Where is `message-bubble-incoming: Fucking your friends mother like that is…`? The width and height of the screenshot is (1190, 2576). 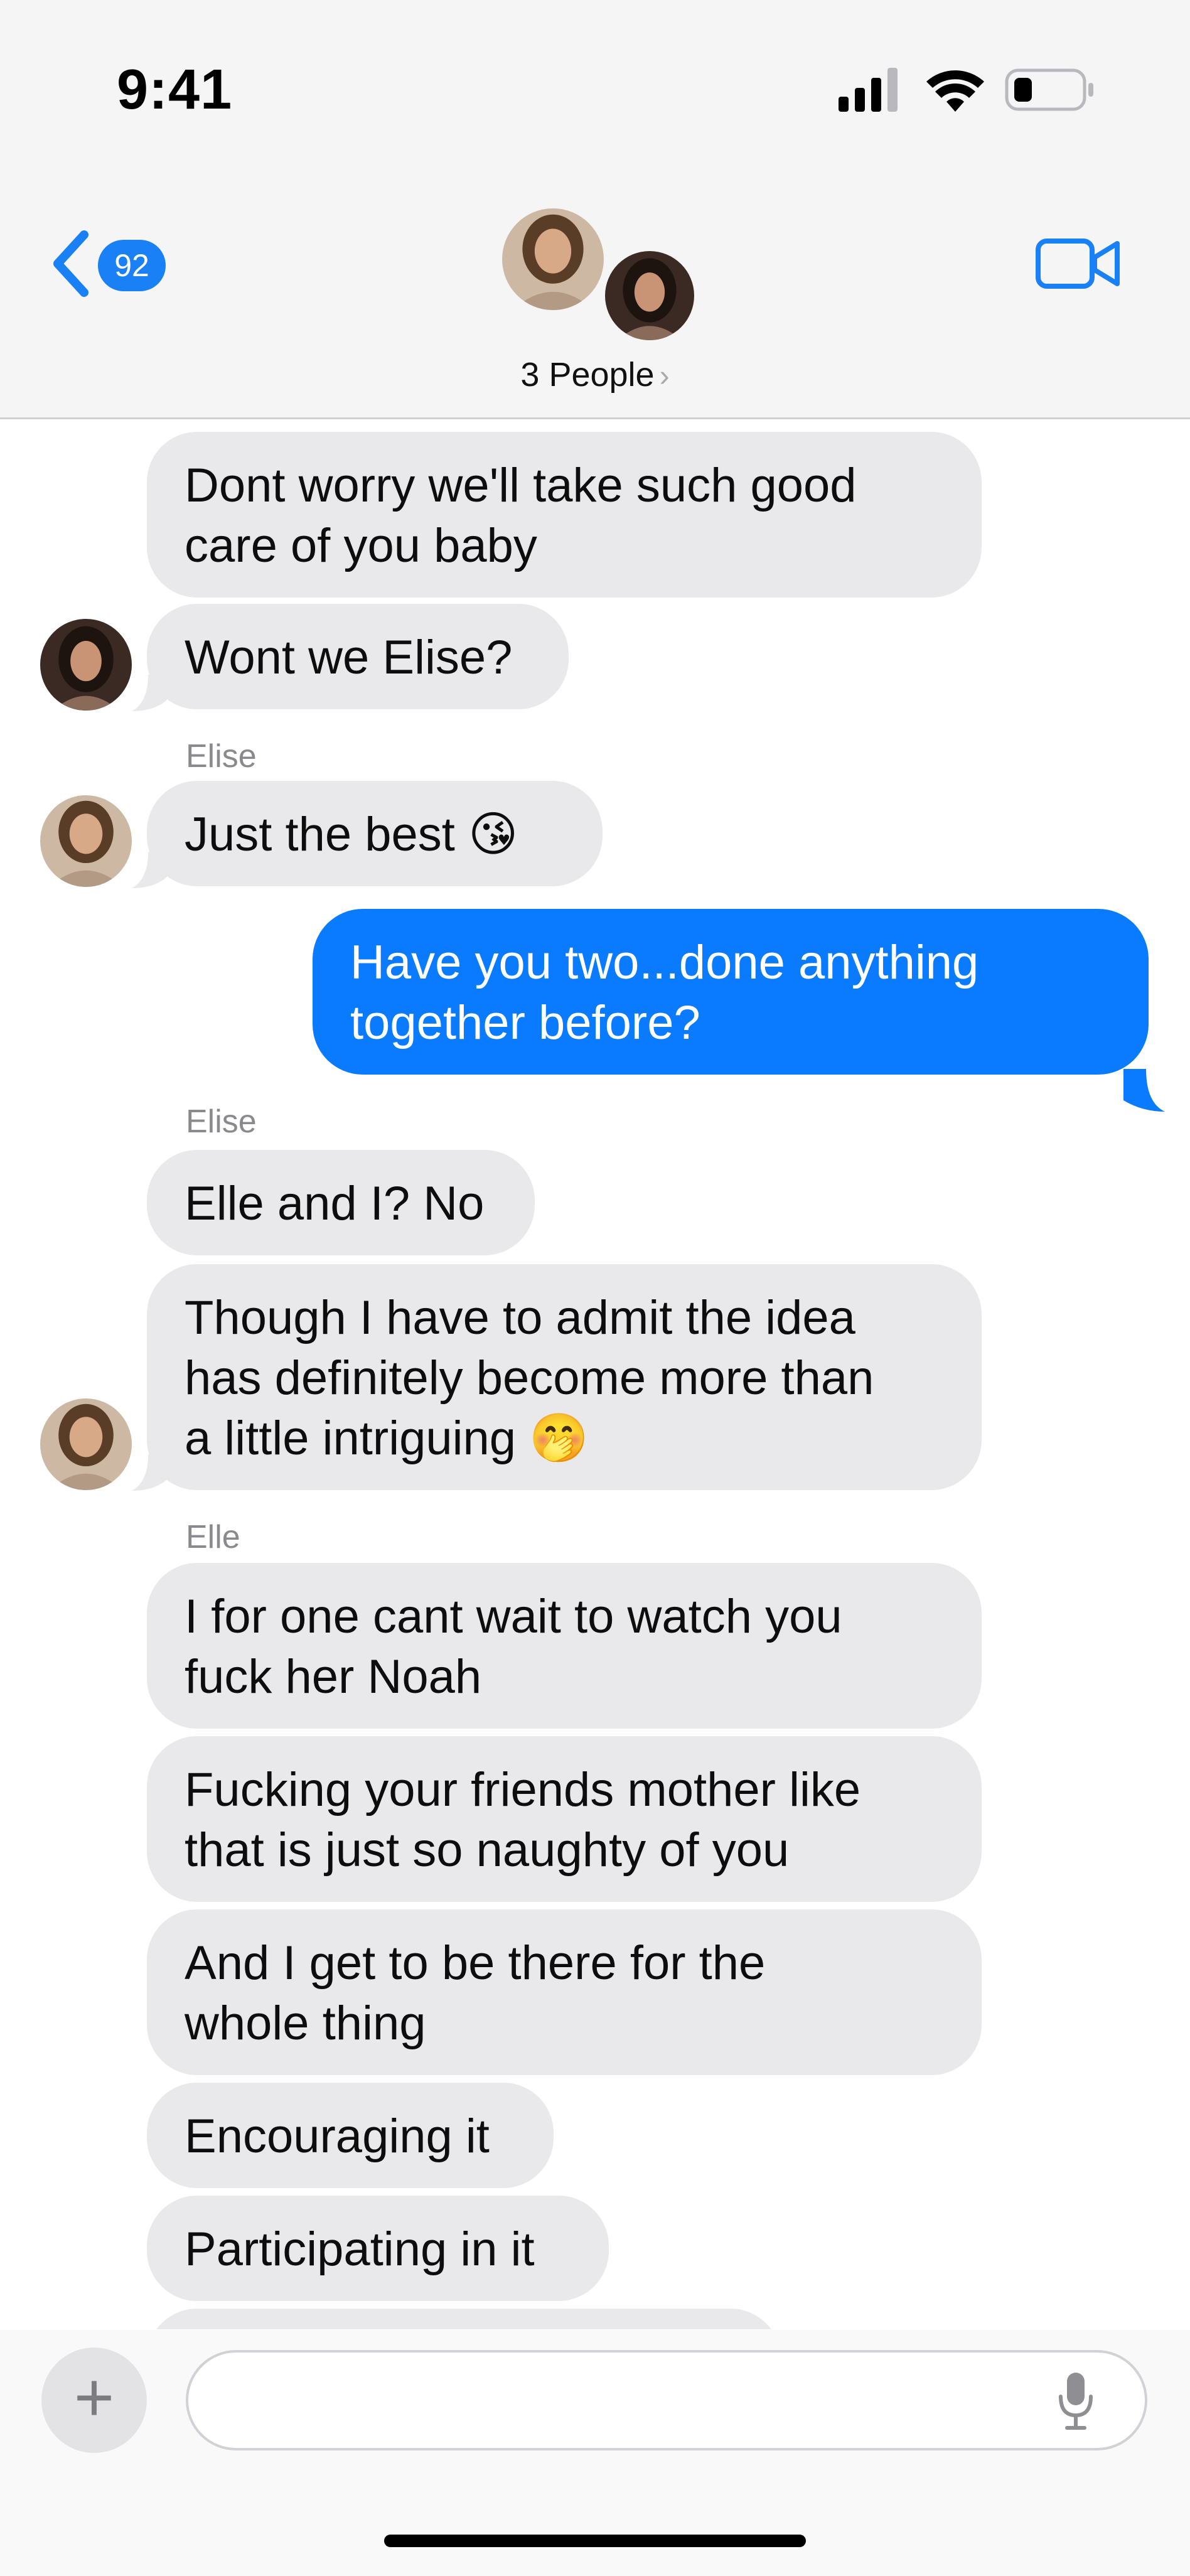
message-bubble-incoming: Fucking your friends mother like that is… is located at coordinates (564, 1819).